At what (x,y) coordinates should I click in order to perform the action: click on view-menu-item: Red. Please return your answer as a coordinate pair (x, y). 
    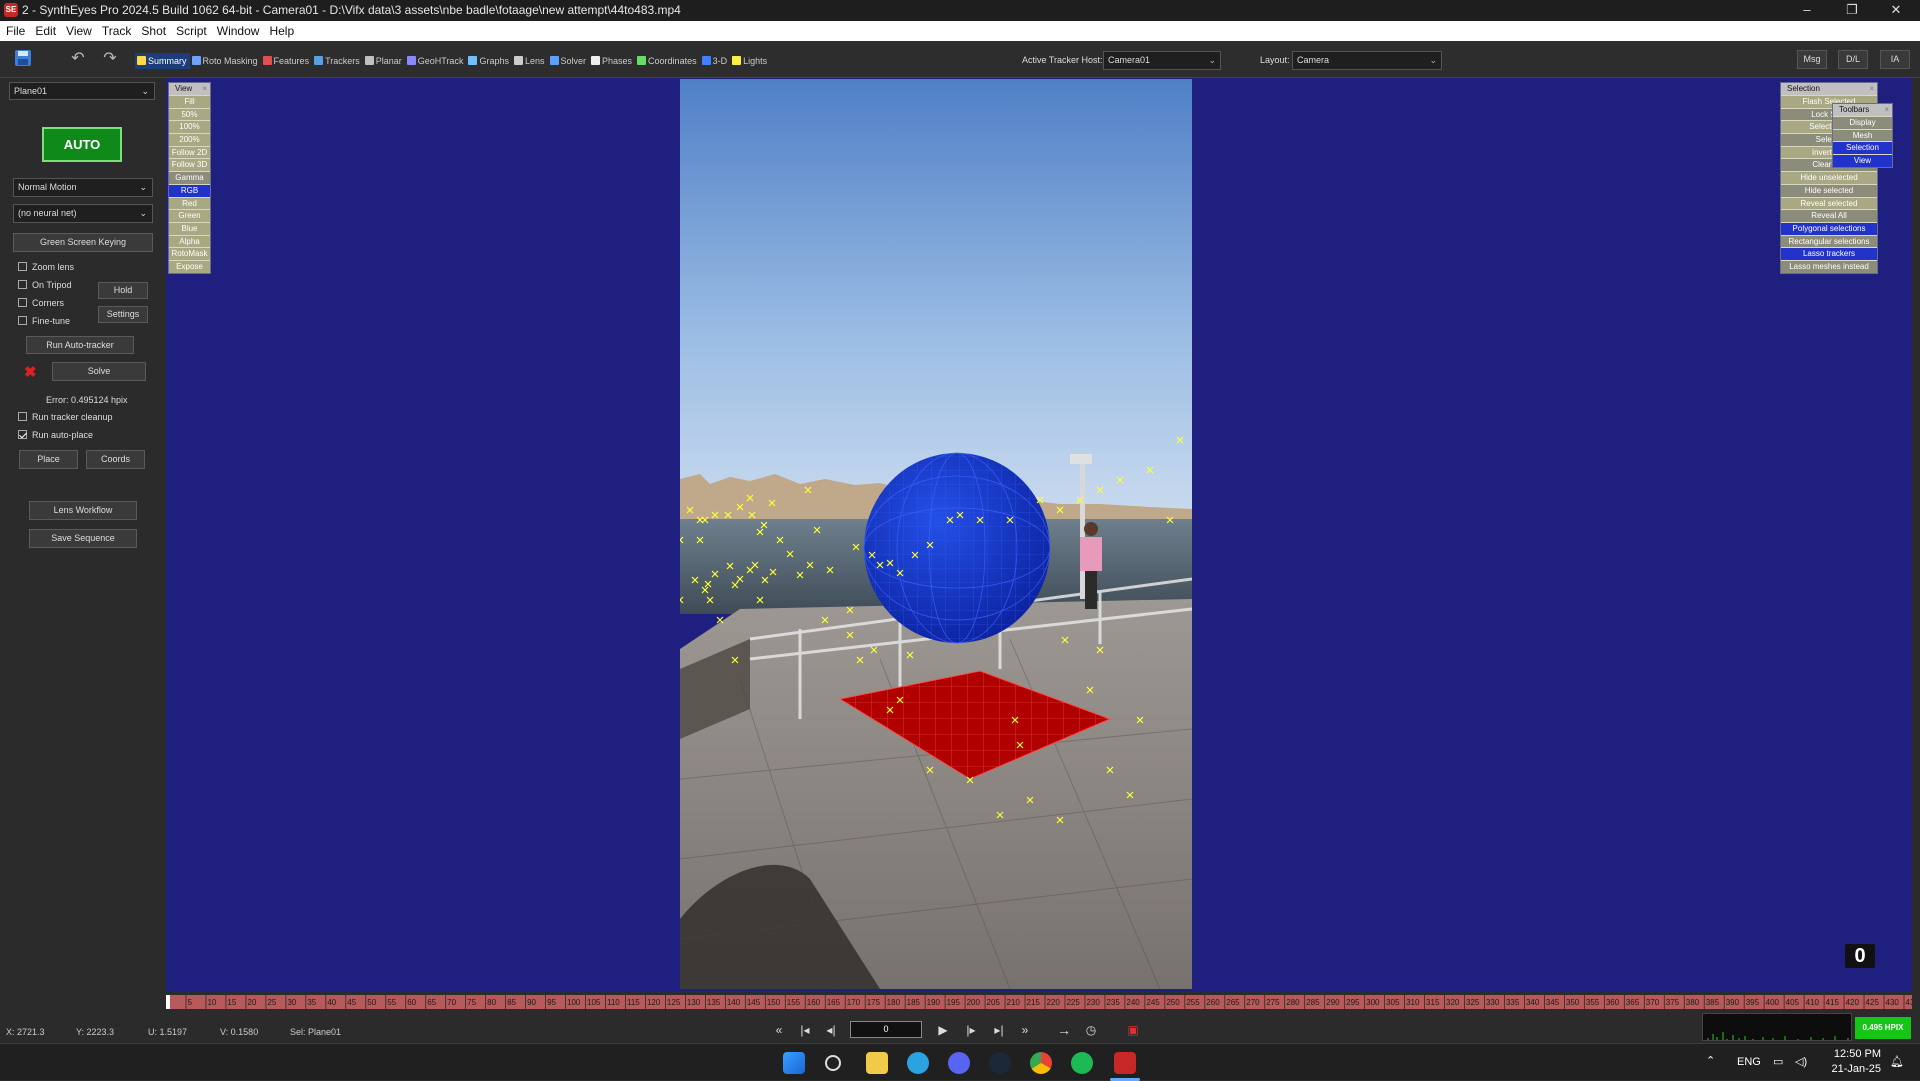
    Looking at the image, I should click on (189, 203).